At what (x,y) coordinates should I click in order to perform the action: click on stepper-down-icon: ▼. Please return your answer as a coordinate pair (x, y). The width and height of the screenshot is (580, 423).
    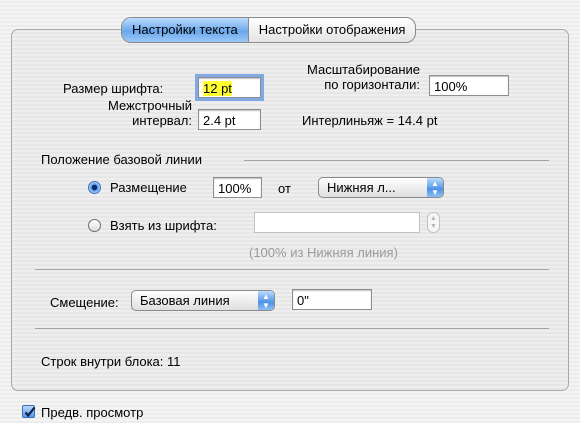
    Looking at the image, I should click on (433, 226).